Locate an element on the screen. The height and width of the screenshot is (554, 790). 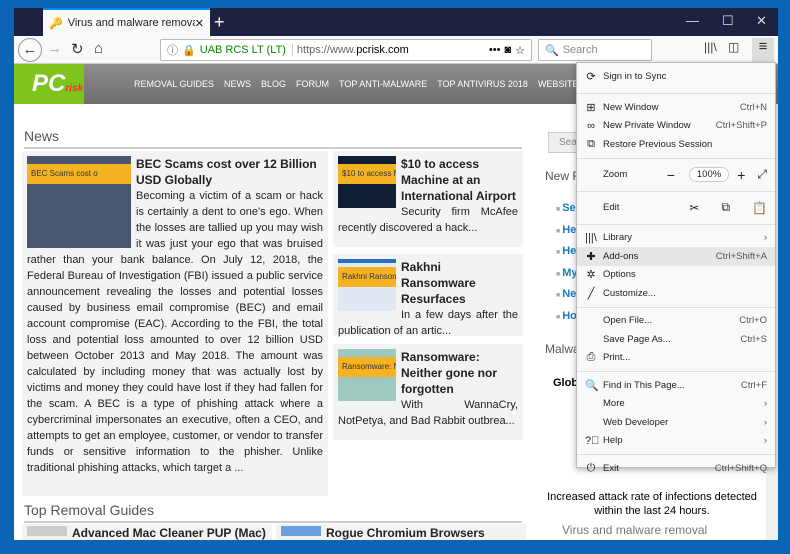
pocket-icon: ◙ is located at coordinates (507, 50).